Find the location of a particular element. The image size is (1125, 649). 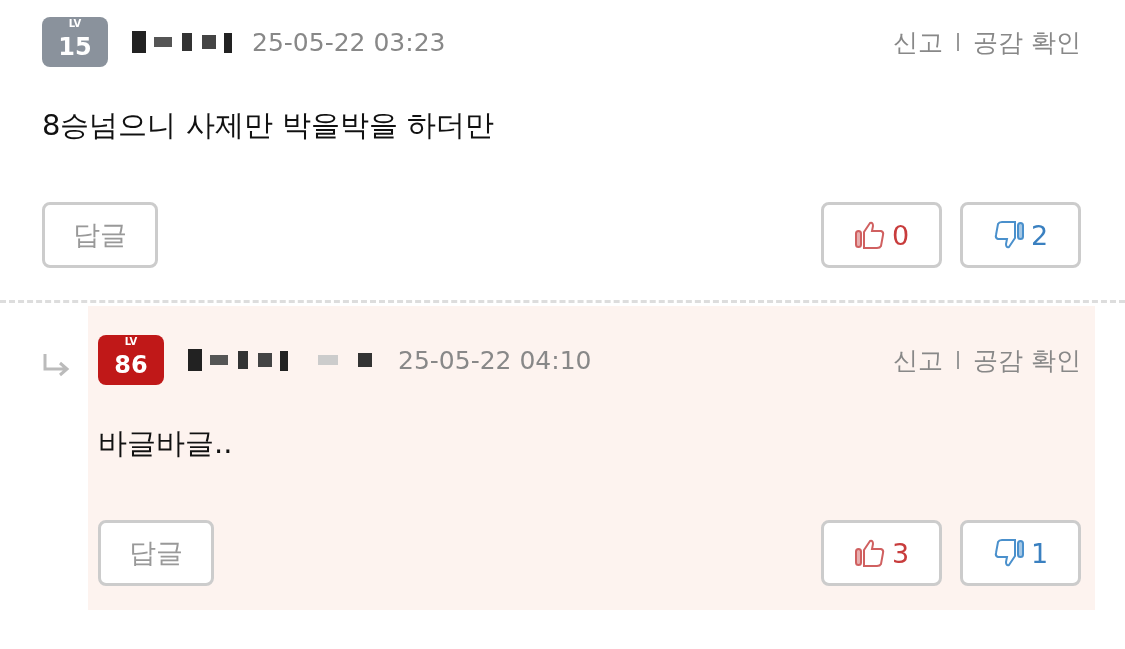

comment-date: 25-05-22 04:10 is located at coordinates (495, 360).